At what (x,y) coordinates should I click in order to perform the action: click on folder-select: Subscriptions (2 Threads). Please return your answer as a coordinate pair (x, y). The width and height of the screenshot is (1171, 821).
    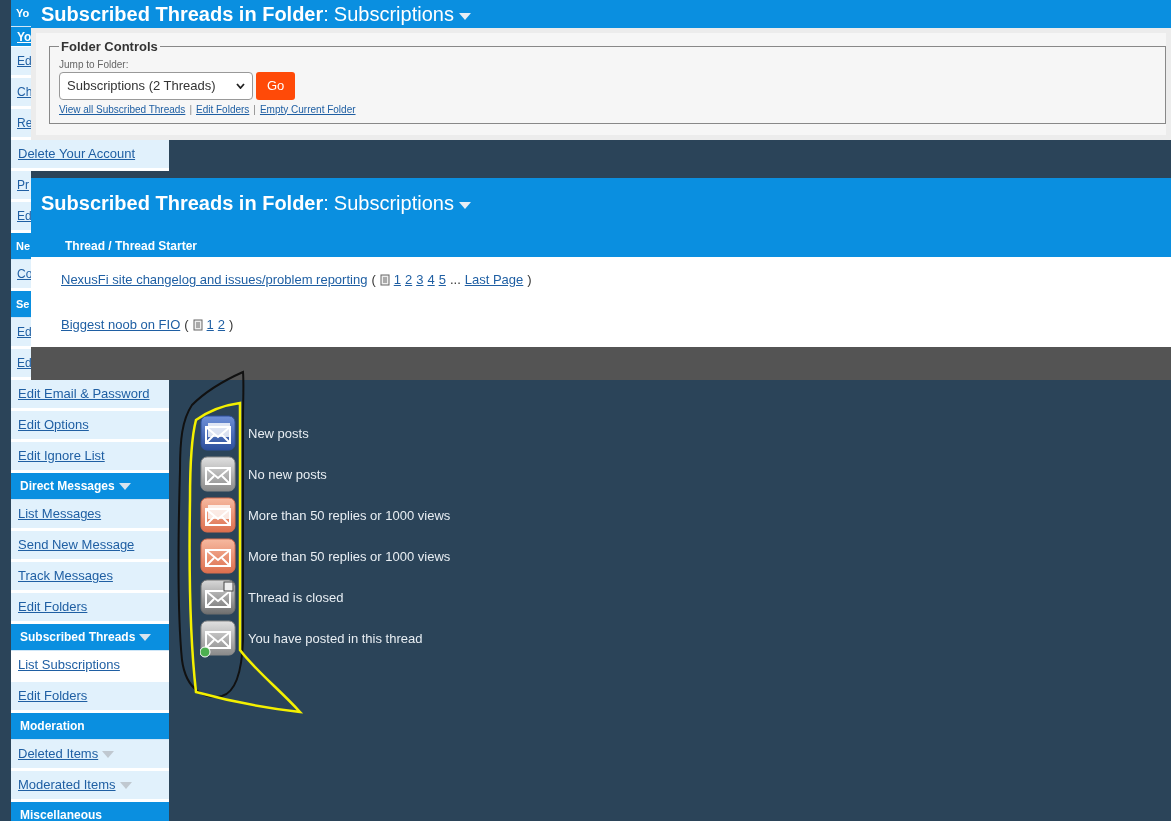
    Looking at the image, I should click on (156, 85).